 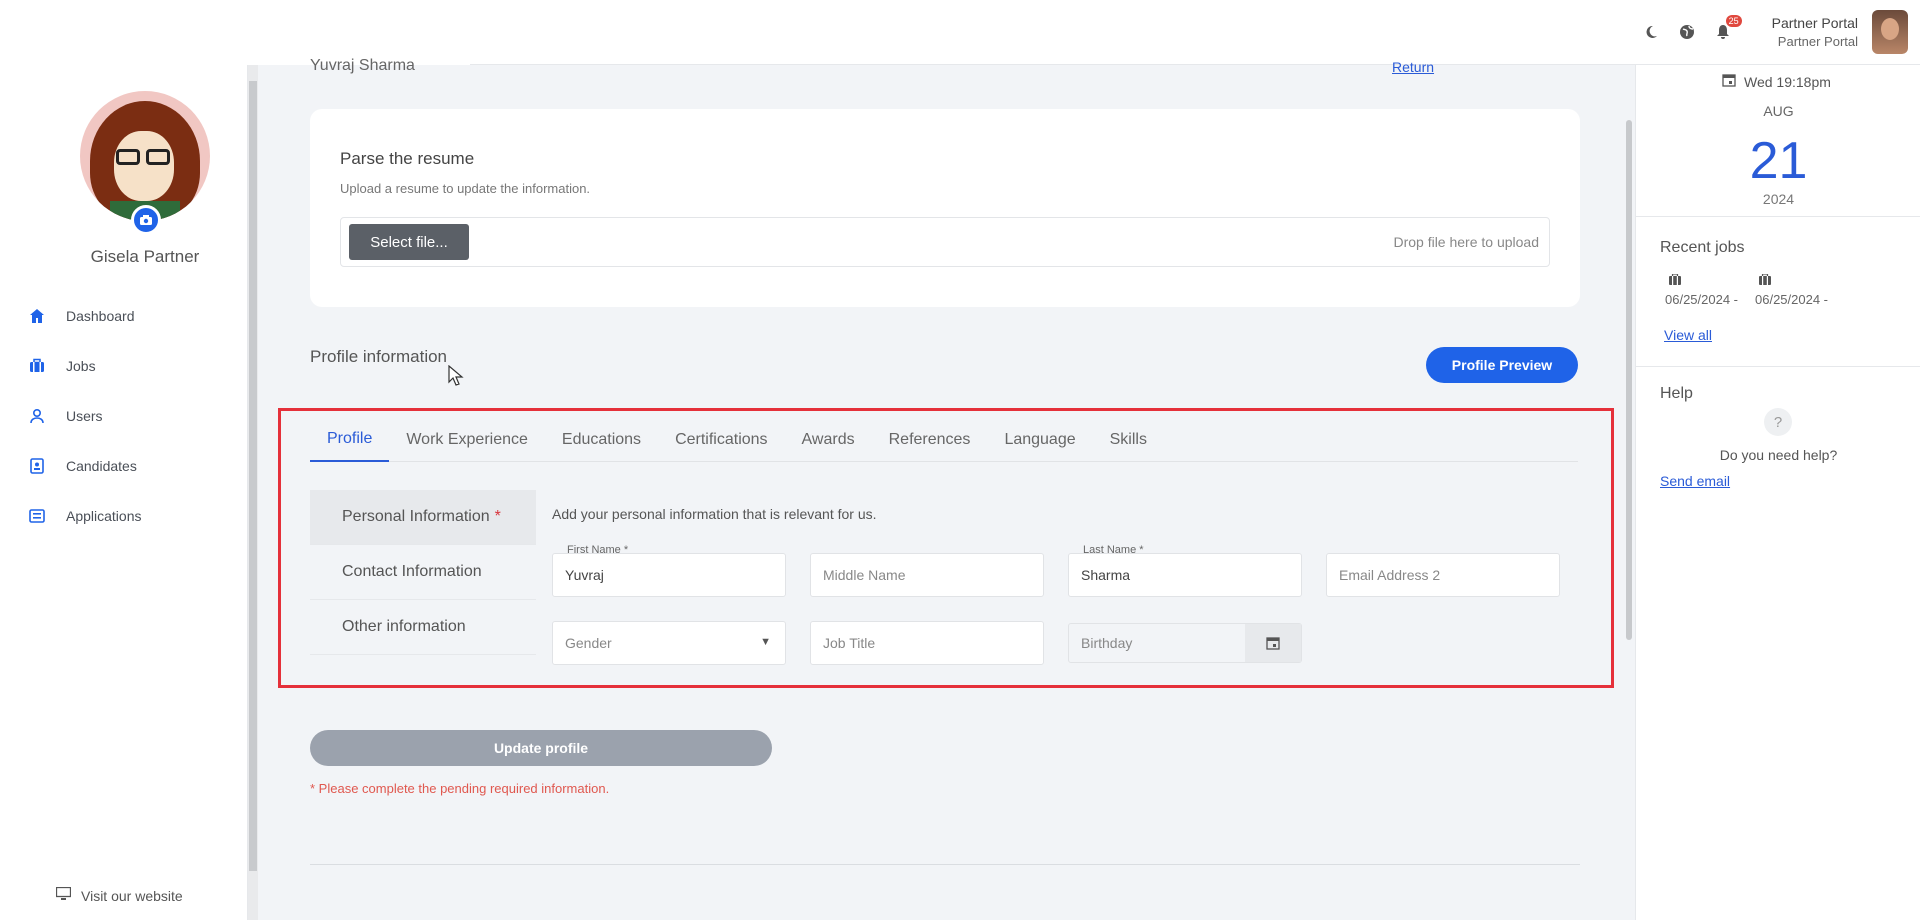 I want to click on profile-avatar-wrap, so click(x=145, y=163).